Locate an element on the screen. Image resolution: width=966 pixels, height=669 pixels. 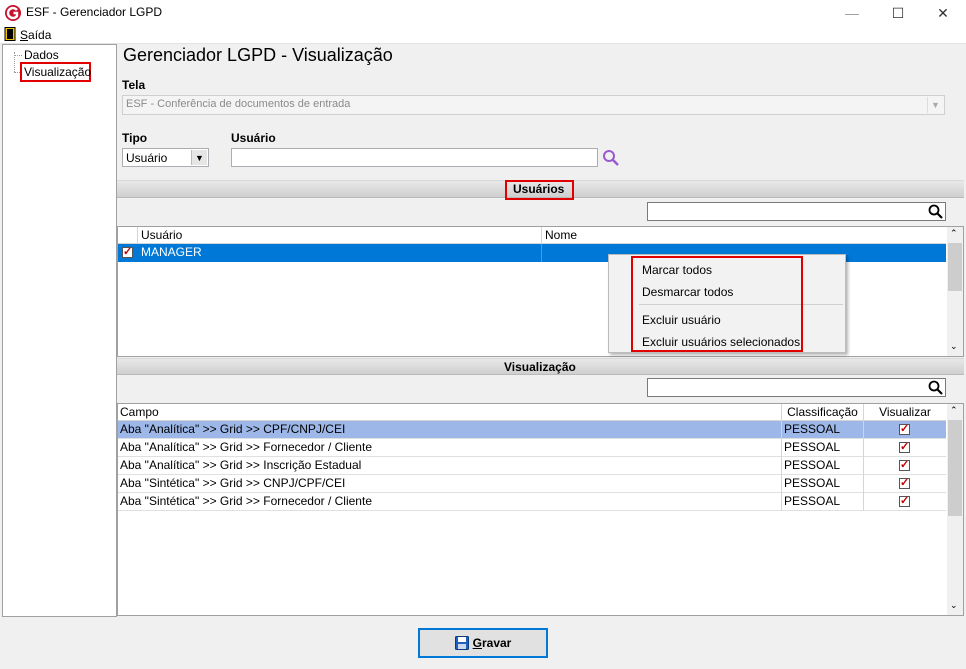
tree-item-dados: Dados is located at coordinates (41, 55).